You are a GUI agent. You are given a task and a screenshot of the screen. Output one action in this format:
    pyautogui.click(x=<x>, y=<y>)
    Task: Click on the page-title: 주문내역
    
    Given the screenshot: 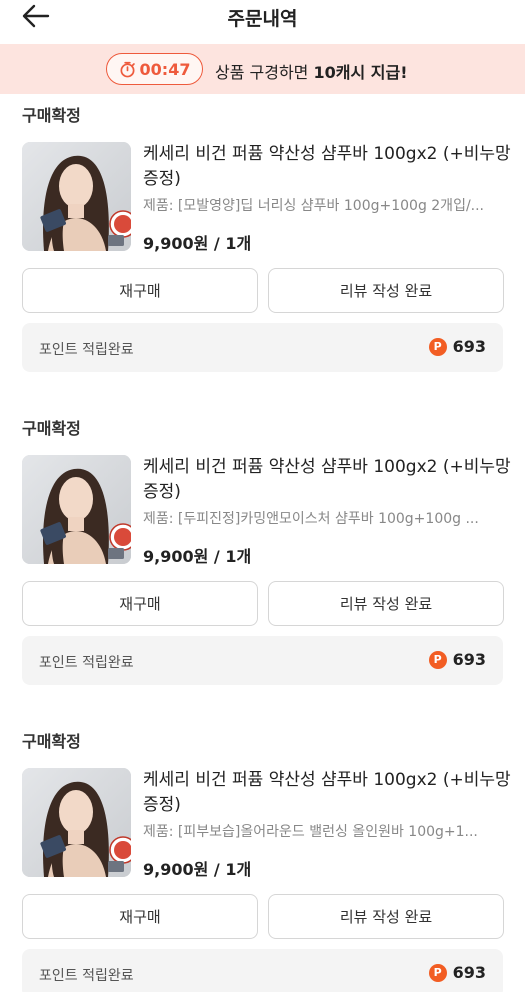 What is the action you would take?
    pyautogui.click(x=262, y=19)
    